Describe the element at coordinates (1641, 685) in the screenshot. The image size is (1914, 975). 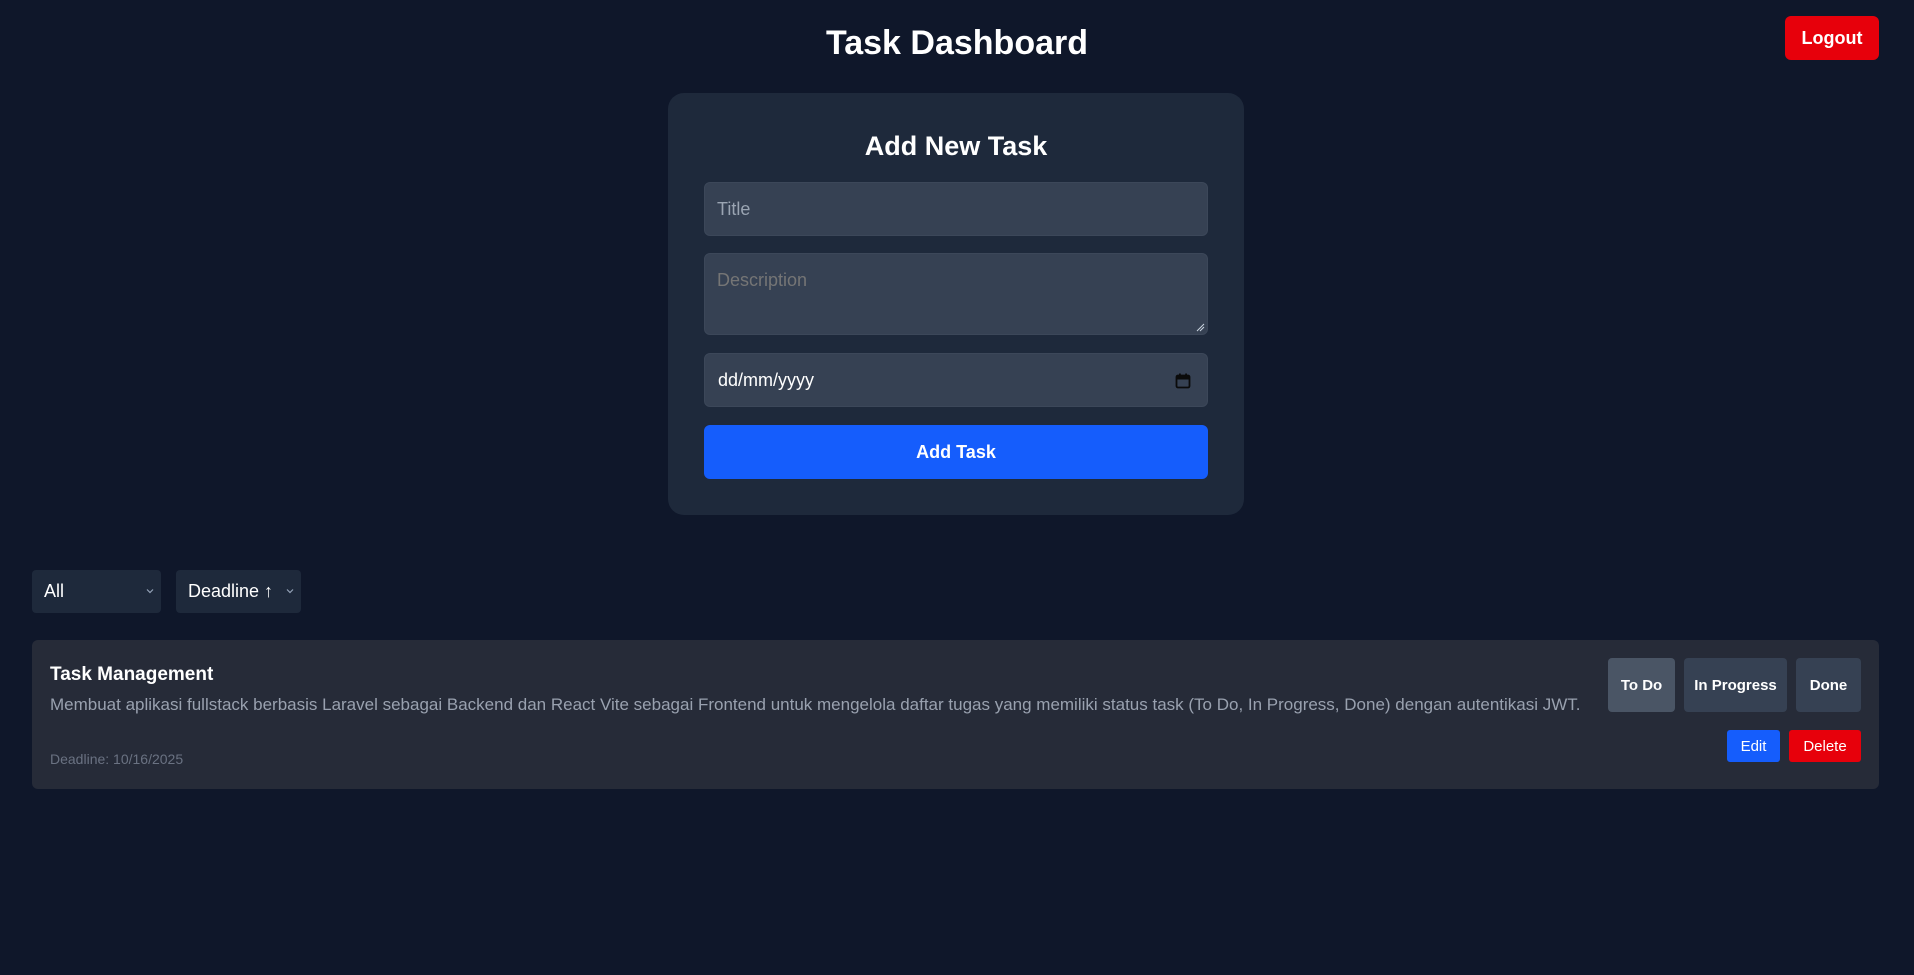
I see `status-button-todo: To Do` at that location.